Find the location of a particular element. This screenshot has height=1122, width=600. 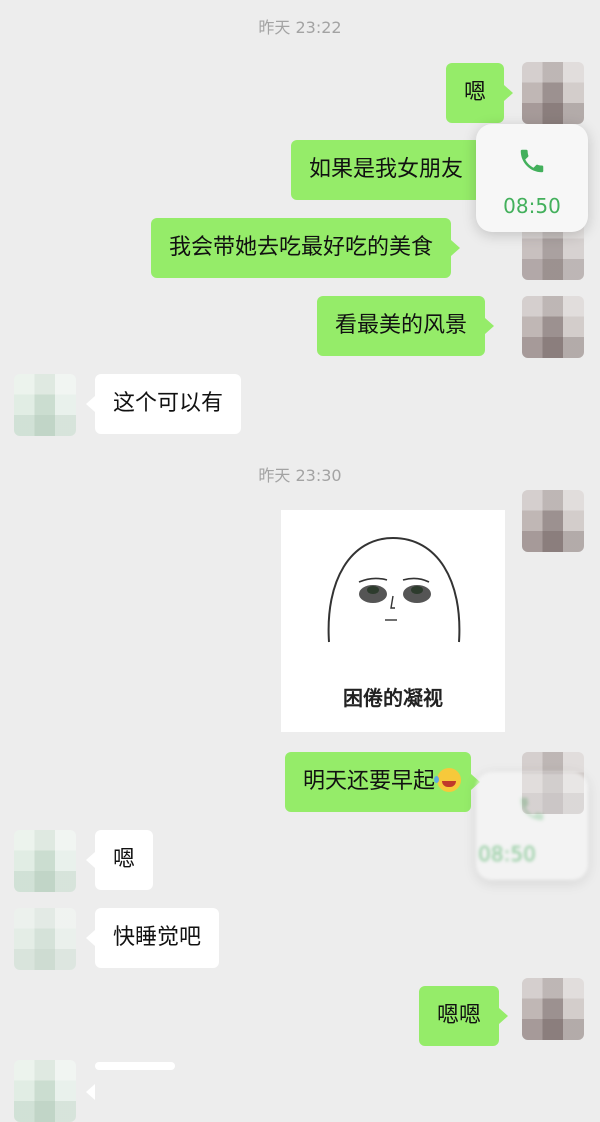

timestamp: 昨天 23:22 is located at coordinates (300, 27).